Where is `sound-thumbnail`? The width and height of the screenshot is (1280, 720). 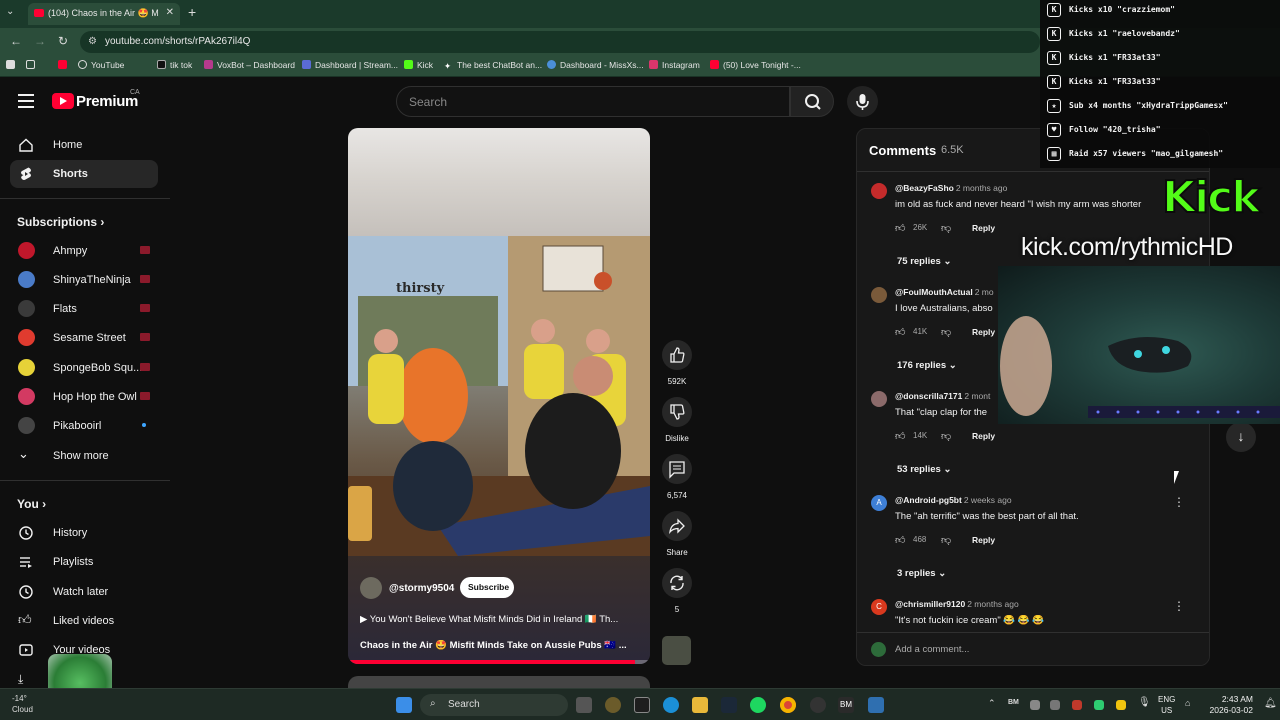
sound-thumbnail is located at coordinates (676, 650).